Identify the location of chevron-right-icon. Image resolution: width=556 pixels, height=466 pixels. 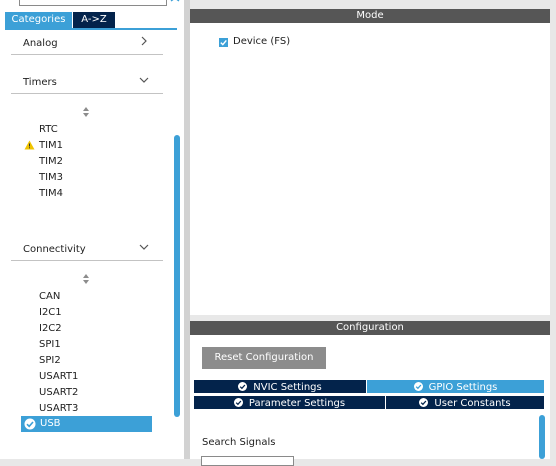
(144, 41).